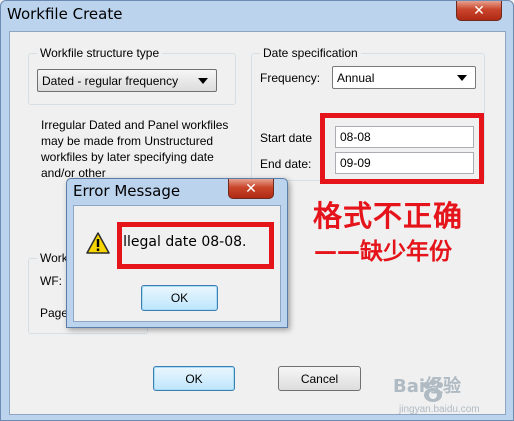  What do you see at coordinates (427, 386) in the screenshot?
I see `watermark-text: Bai经验` at bounding box center [427, 386].